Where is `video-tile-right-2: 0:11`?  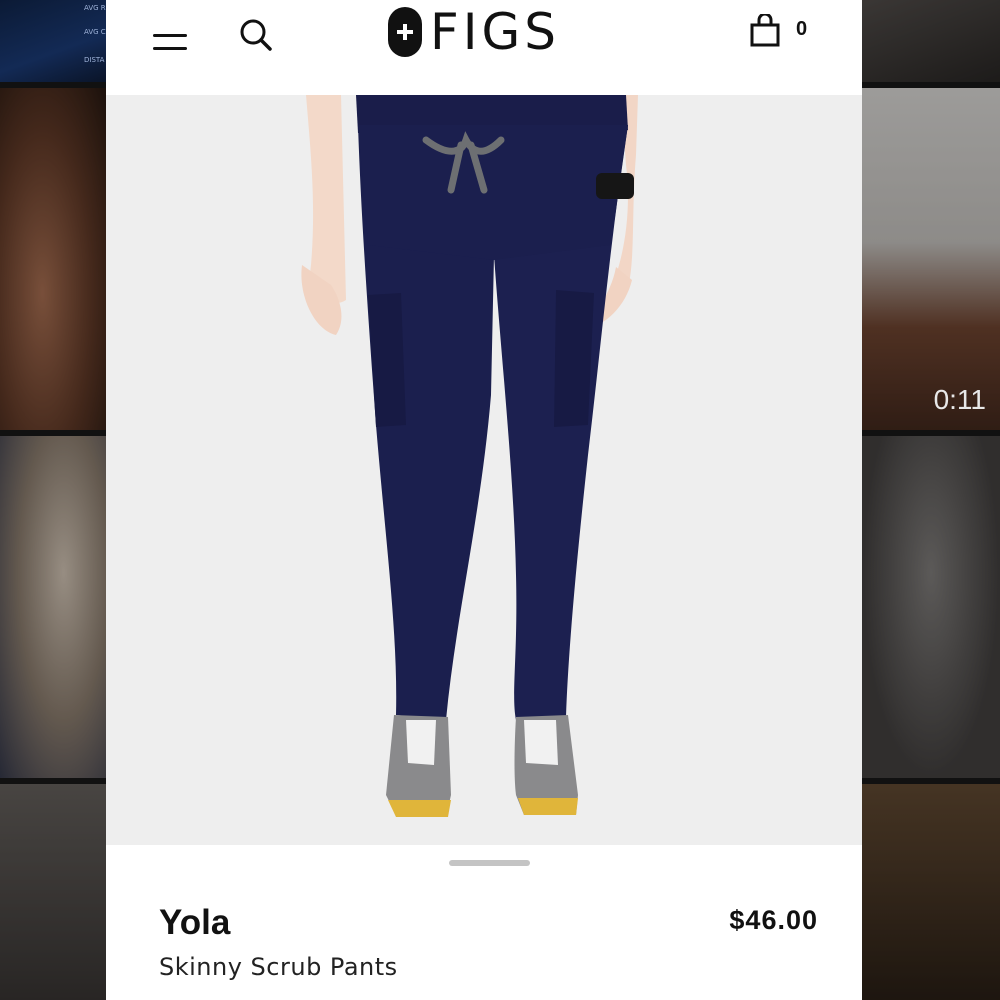
video-tile-right-2: 0:11 is located at coordinates (931, 259).